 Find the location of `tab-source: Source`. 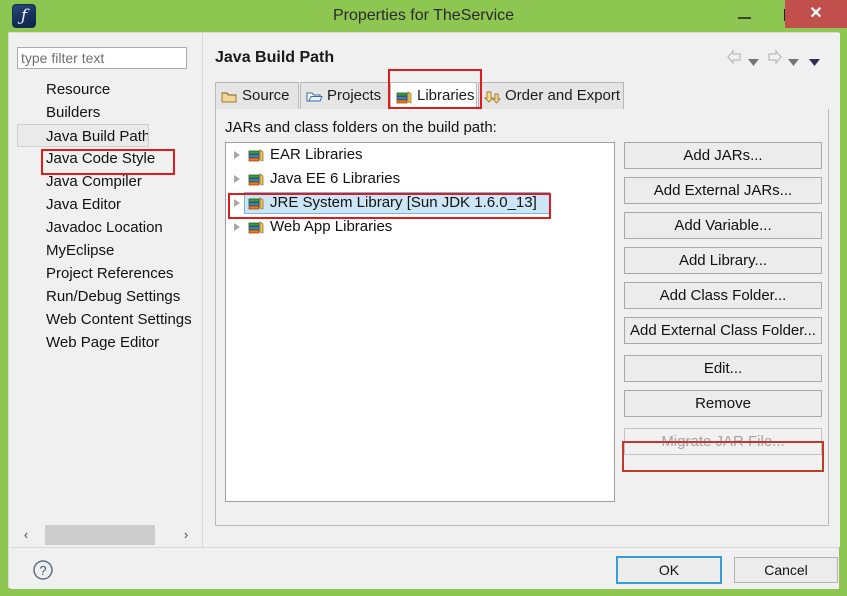

tab-source: Source is located at coordinates (257, 95).